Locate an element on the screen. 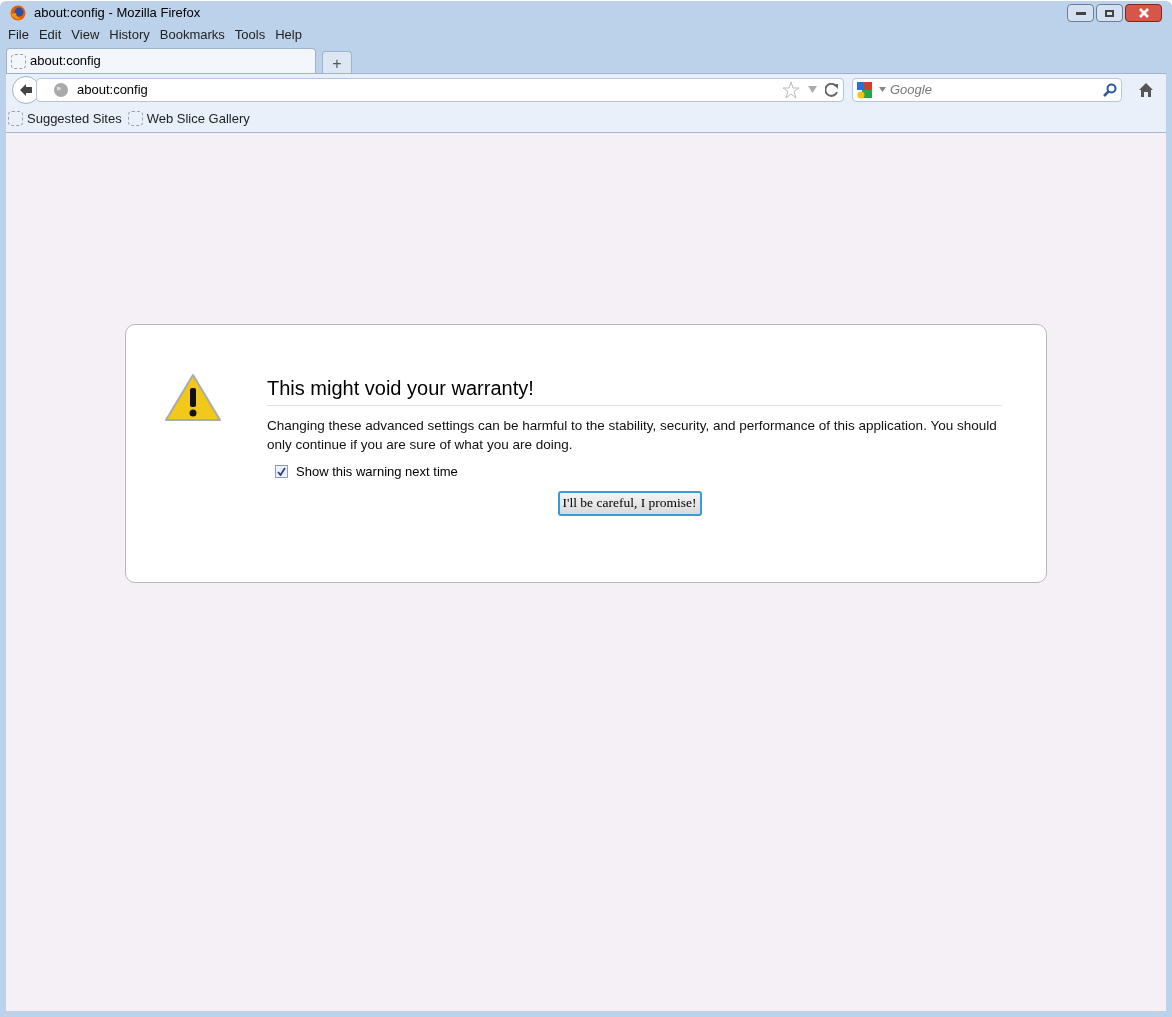 This screenshot has height=1017, width=1172. search-icon is located at coordinates (1110, 89).